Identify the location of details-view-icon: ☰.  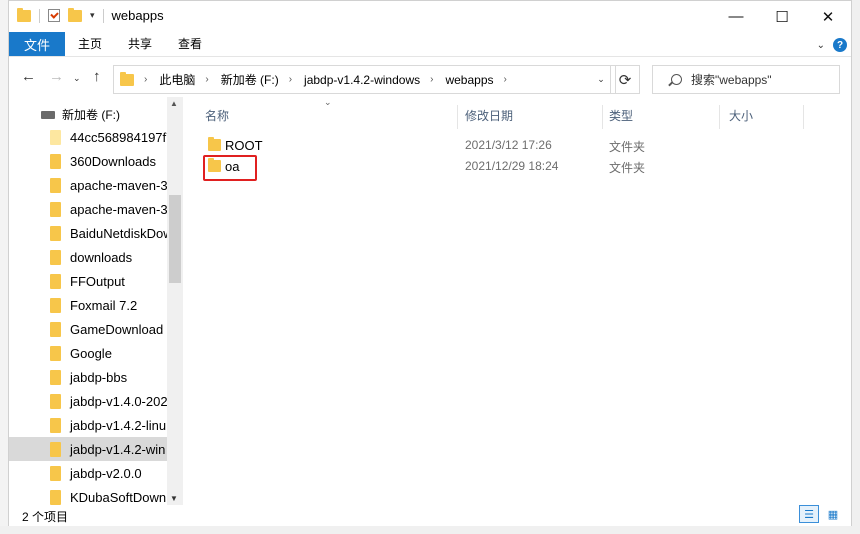
(809, 514).